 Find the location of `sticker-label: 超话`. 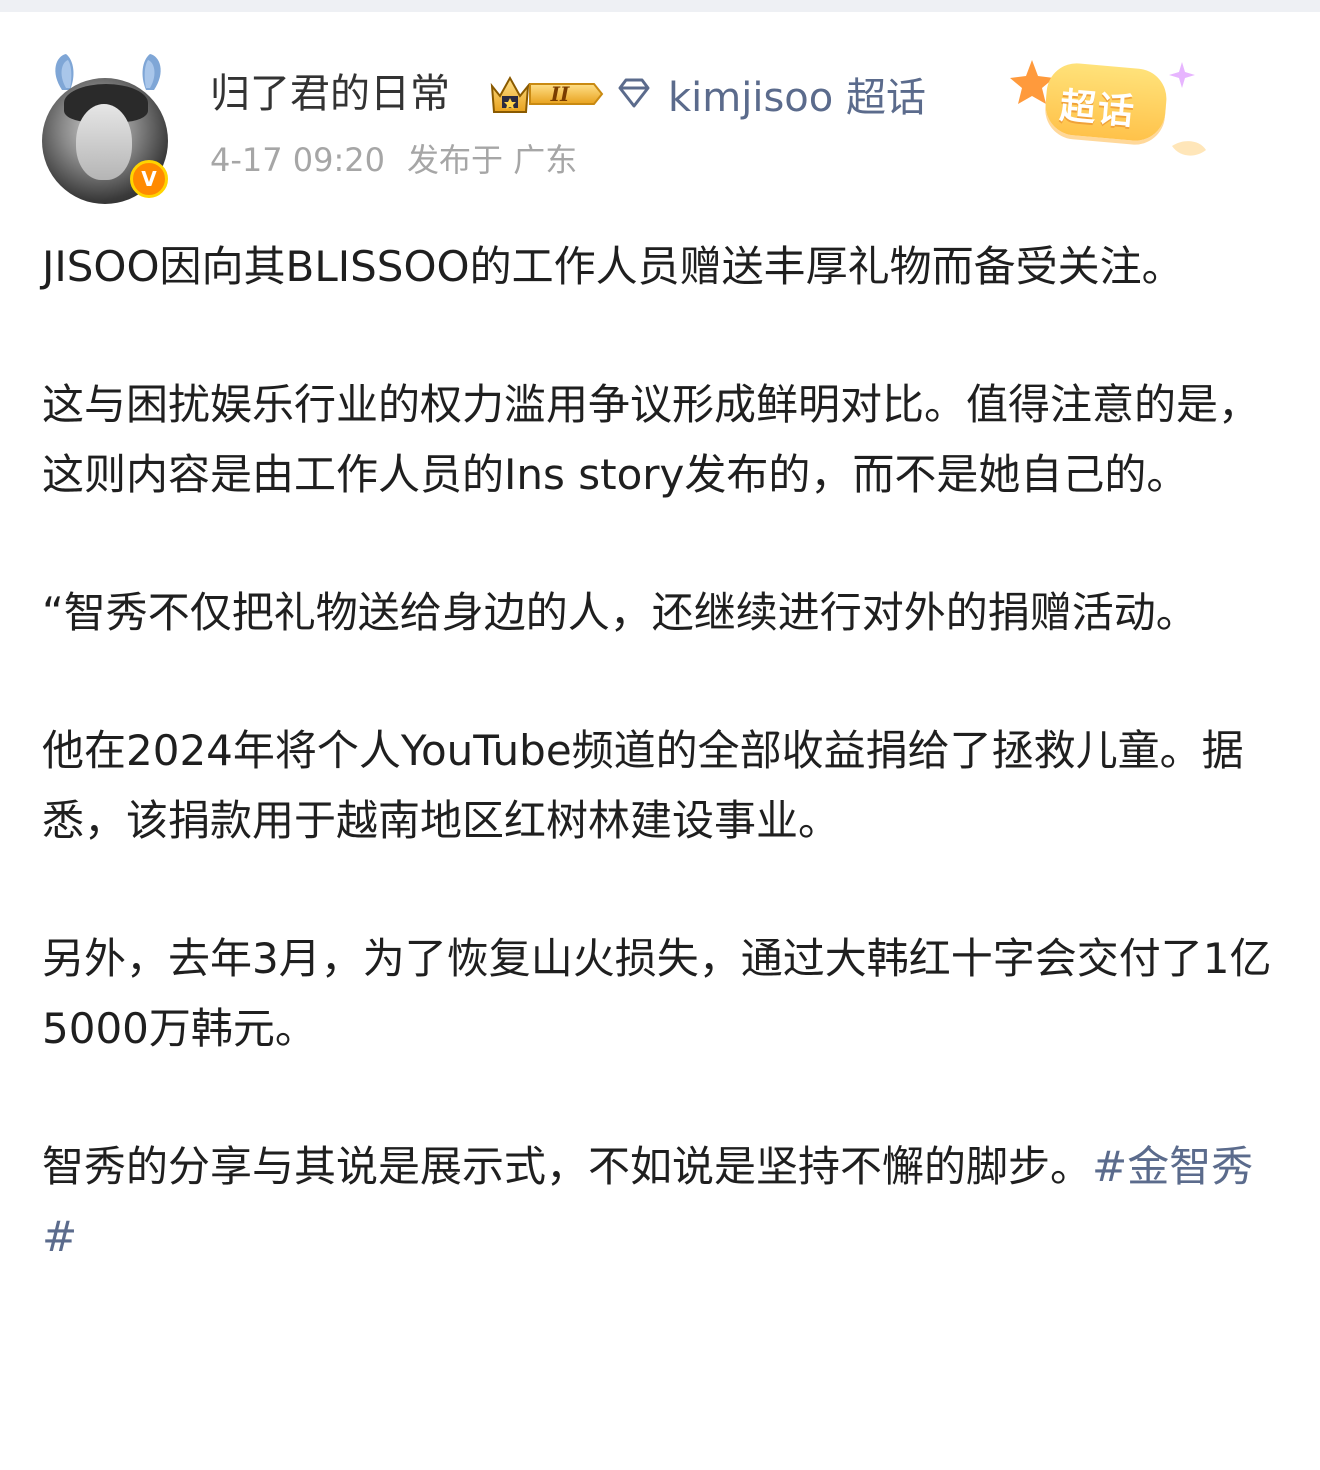

sticker-label: 超话 is located at coordinates (1098, 109).